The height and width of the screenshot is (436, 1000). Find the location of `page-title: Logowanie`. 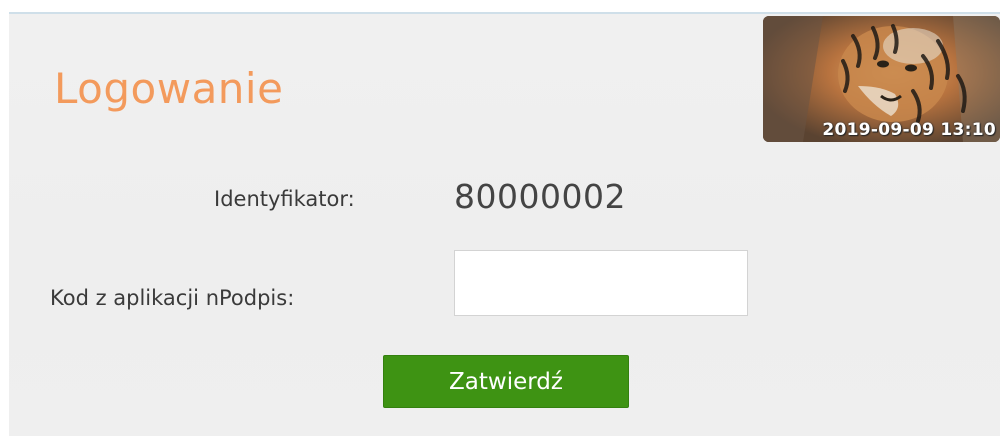

page-title: Logowanie is located at coordinates (169, 88).